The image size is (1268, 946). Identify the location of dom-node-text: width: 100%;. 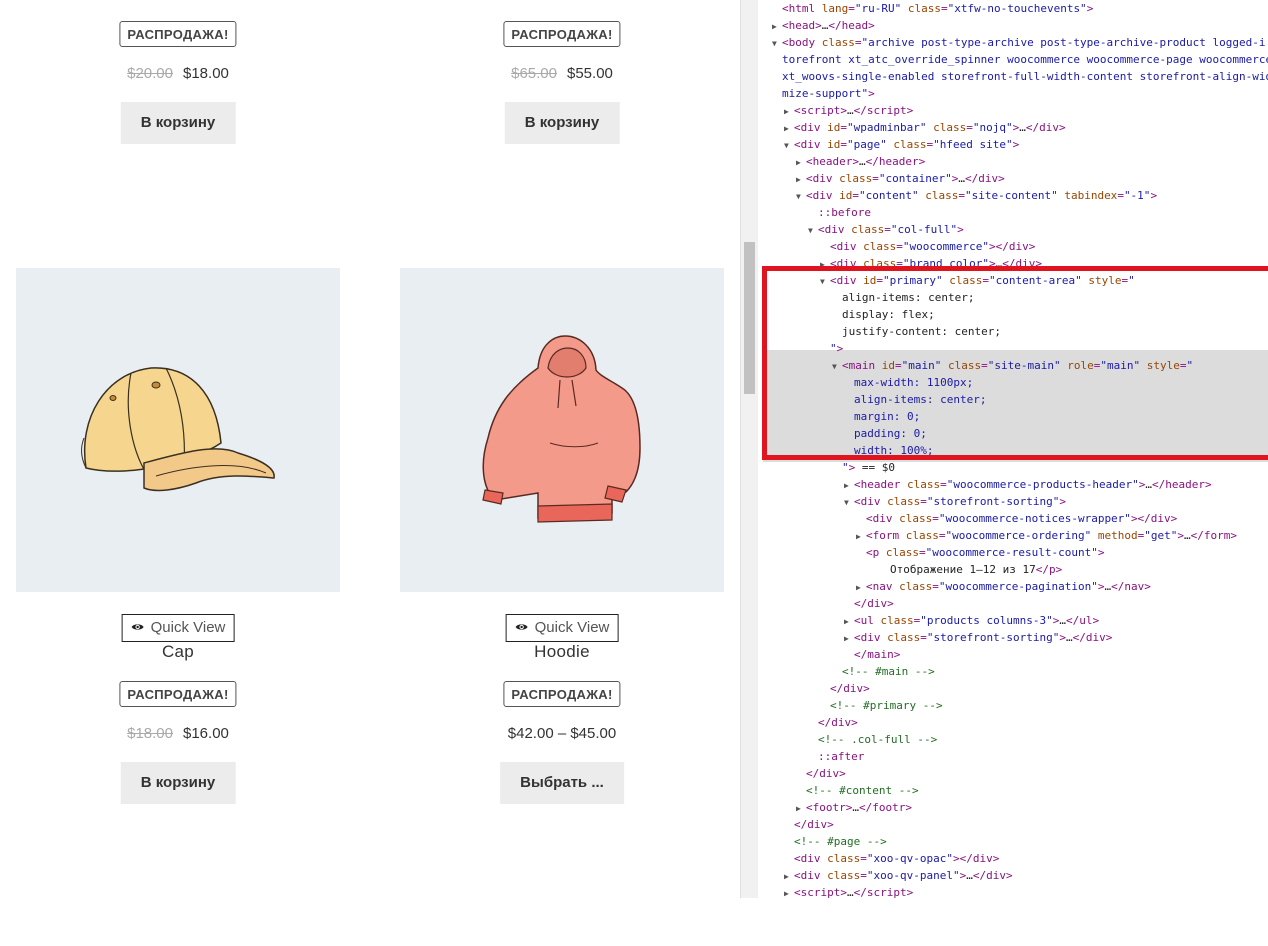
(894, 450).